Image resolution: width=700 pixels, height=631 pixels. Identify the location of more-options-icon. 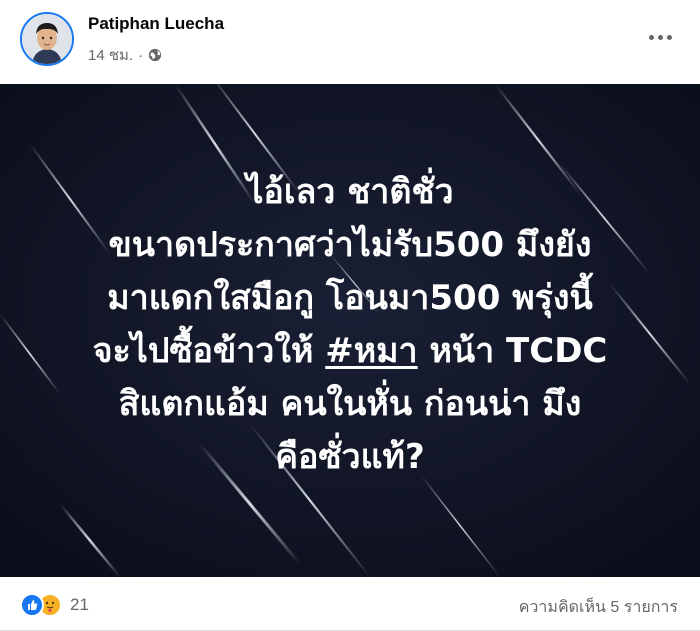
(660, 37).